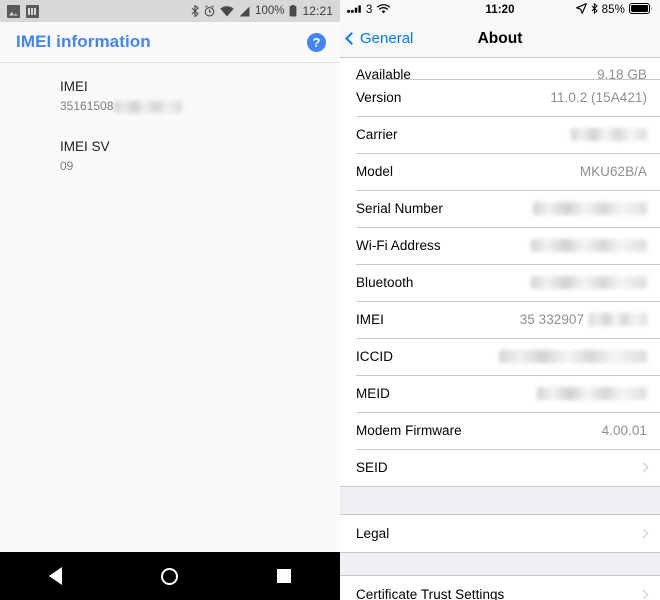 Image resolution: width=660 pixels, height=600 pixels. I want to click on android-clock: 12:21, so click(317, 11).